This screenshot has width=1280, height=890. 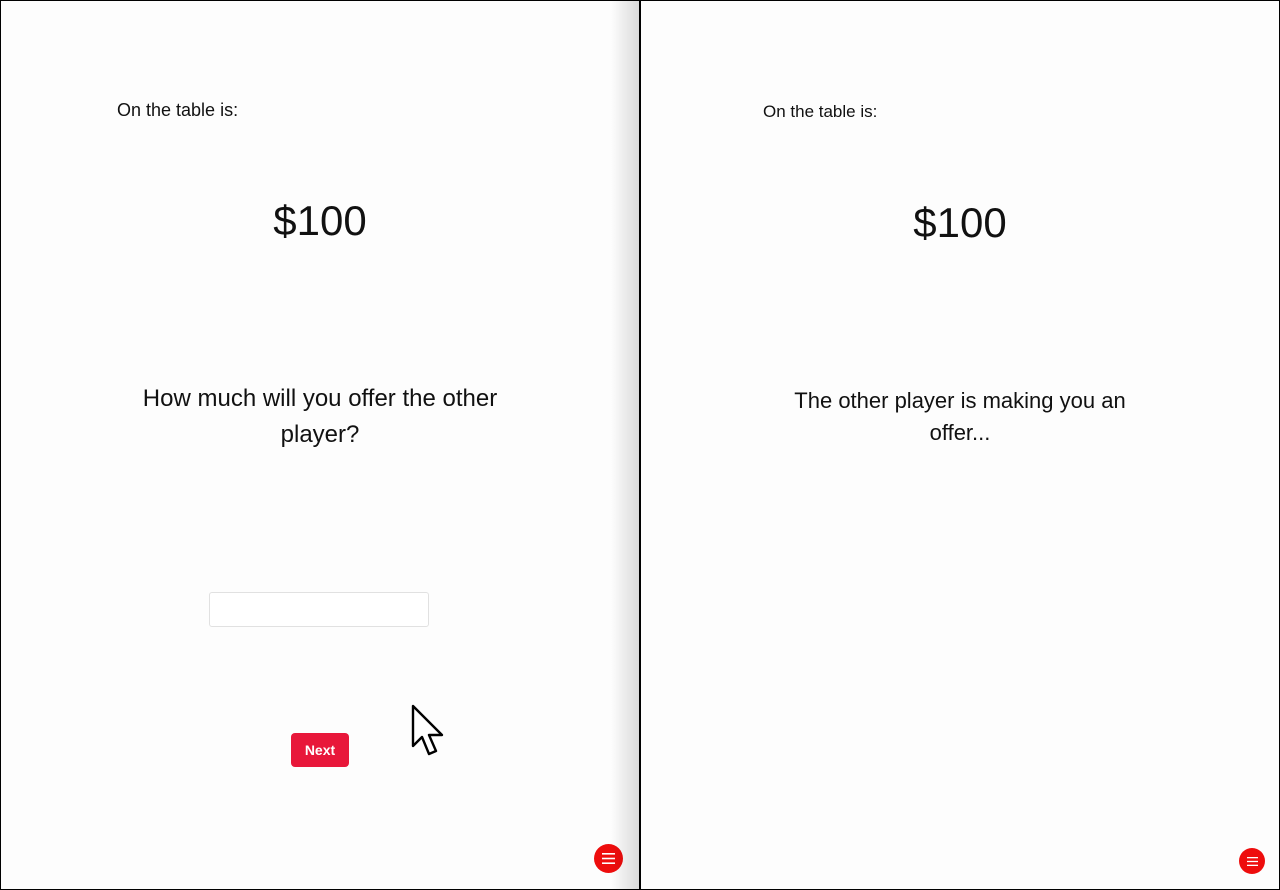 What do you see at coordinates (319, 609) in the screenshot?
I see `offer-input` at bounding box center [319, 609].